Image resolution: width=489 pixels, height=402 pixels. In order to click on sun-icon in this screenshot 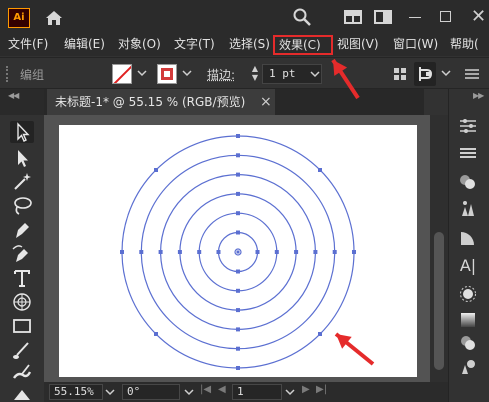, I will do `click(468, 294)`.